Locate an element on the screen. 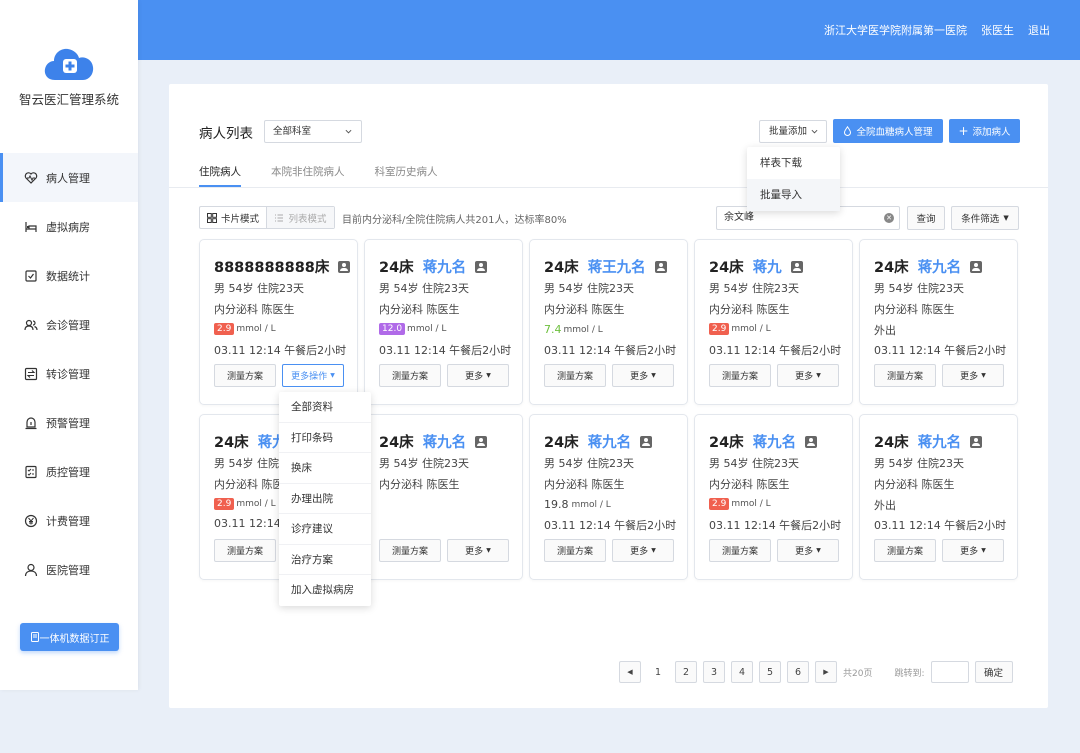 This screenshot has width=1080, height=753. card-mode-button: 卡片模式 is located at coordinates (233, 217).